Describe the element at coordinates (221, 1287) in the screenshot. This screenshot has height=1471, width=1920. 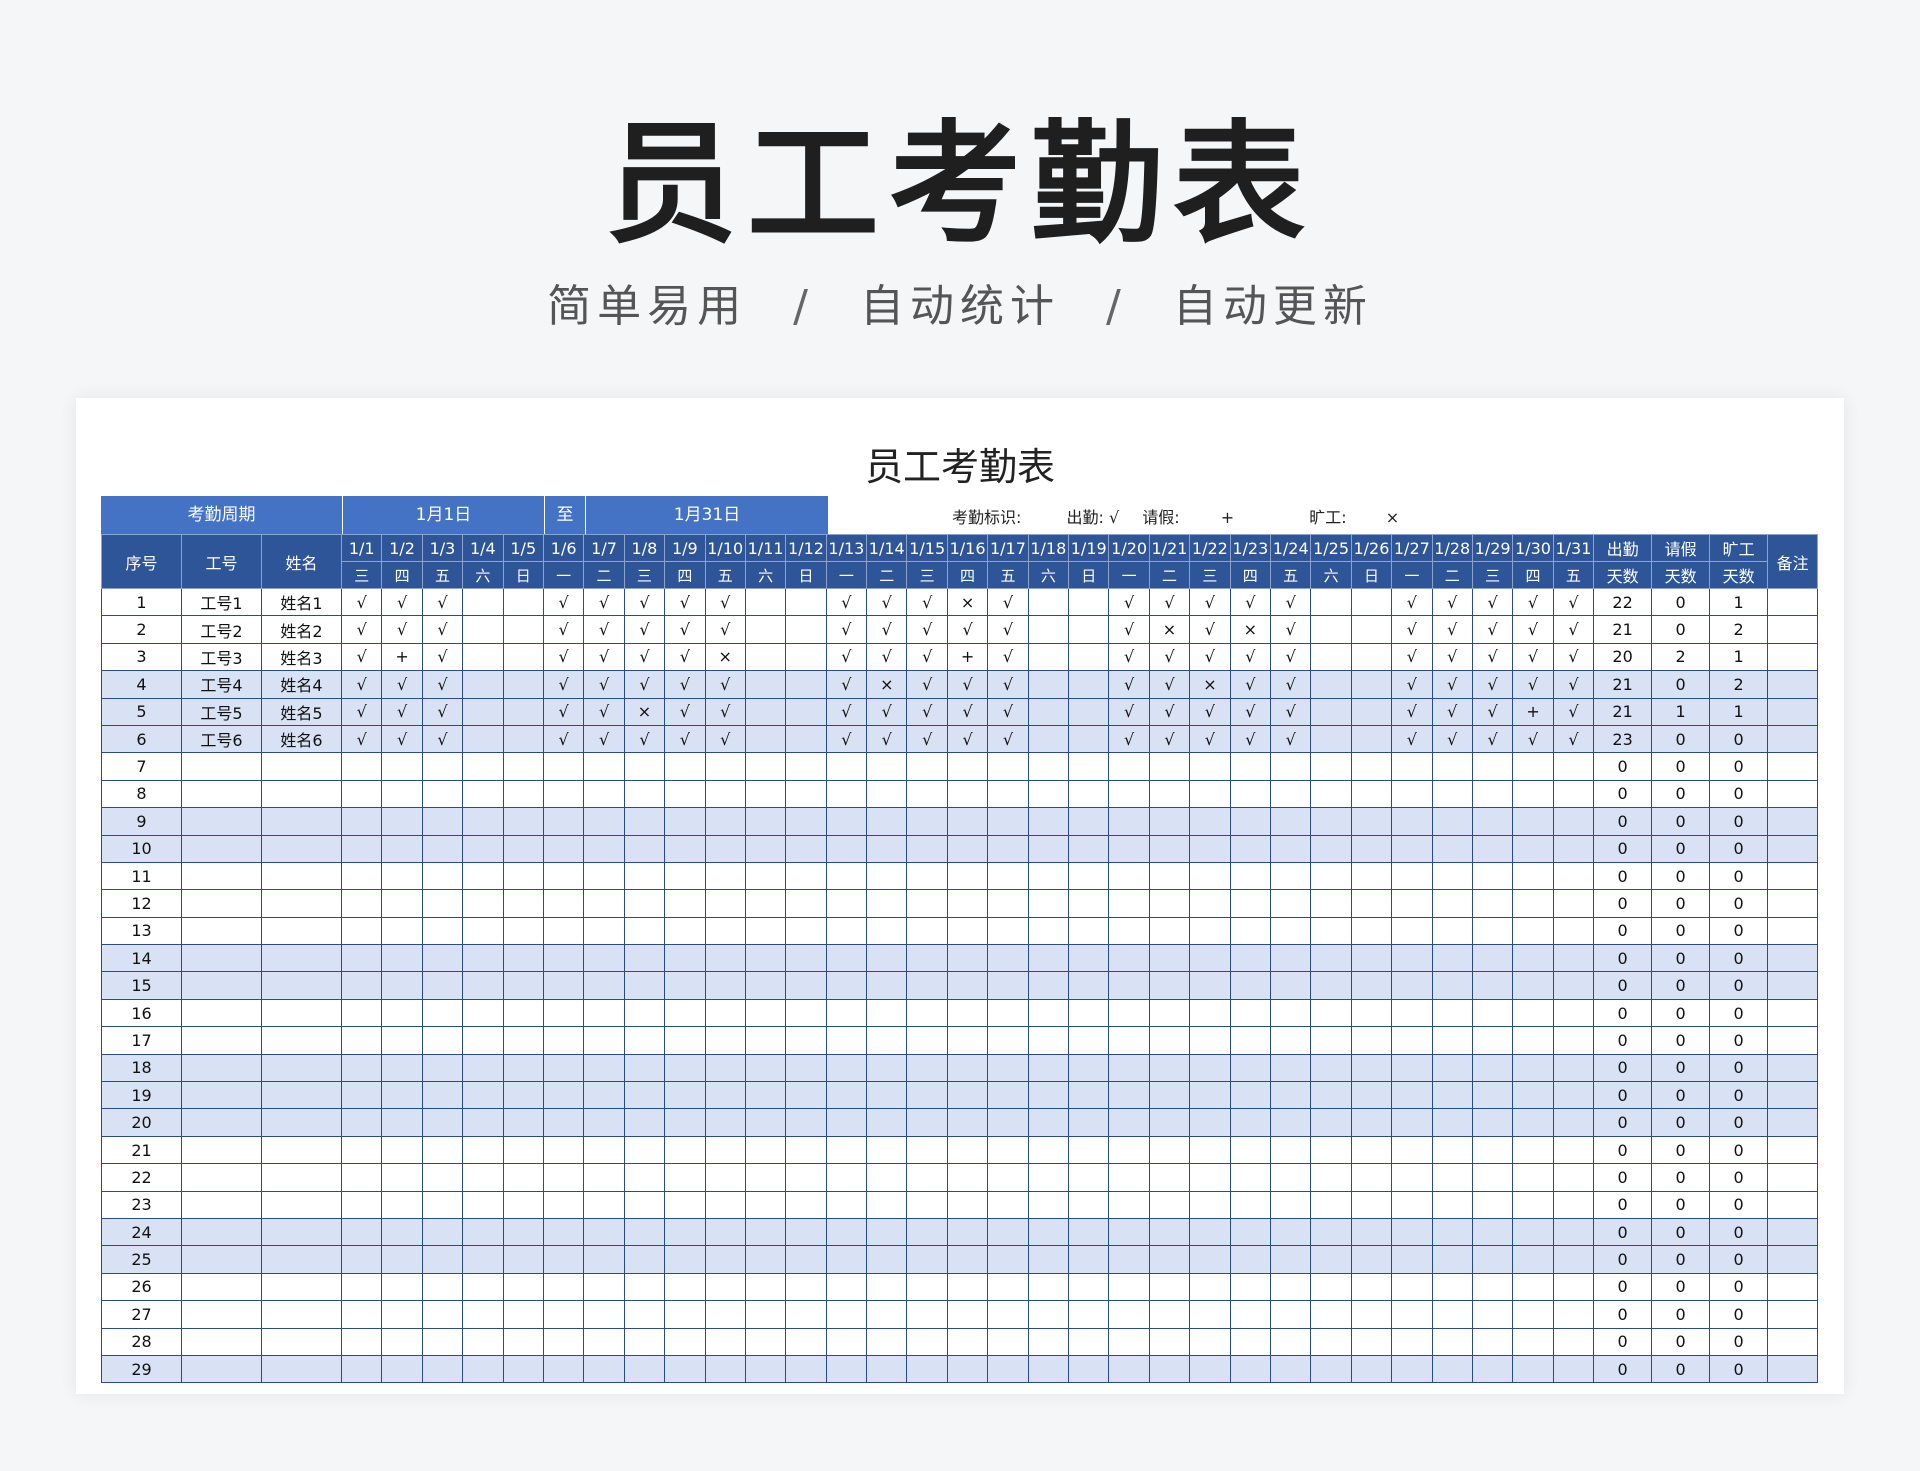
I see `cell-id` at that location.